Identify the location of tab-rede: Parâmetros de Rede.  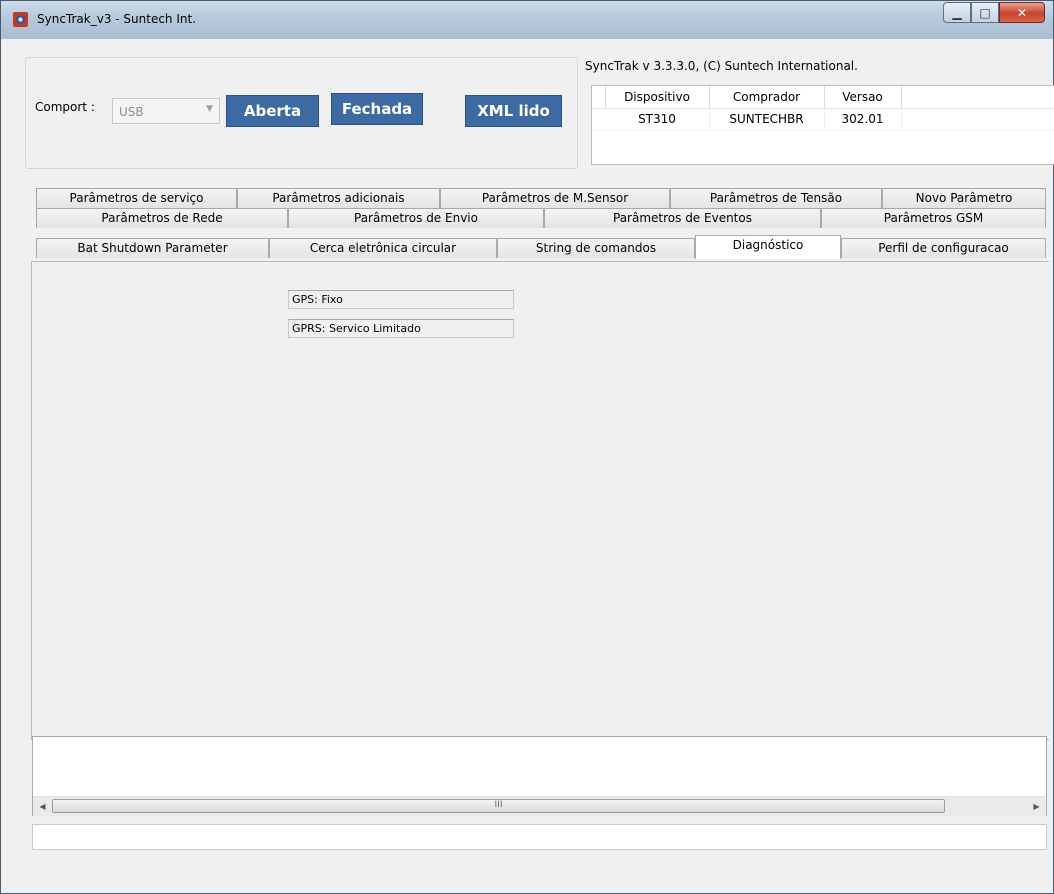
(162, 218).